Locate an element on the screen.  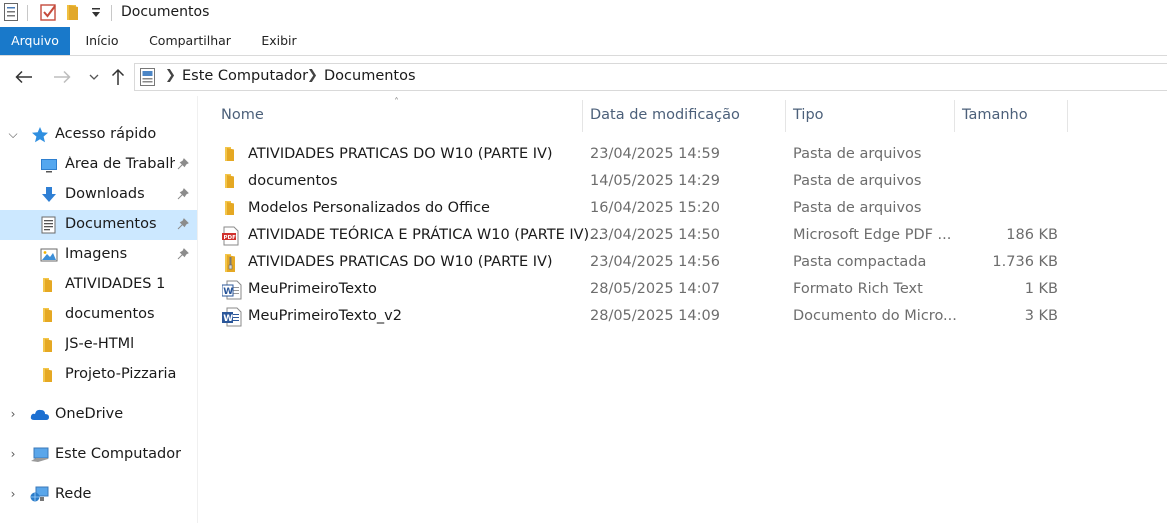
column-header-date: Data de modificação is located at coordinates (665, 119).